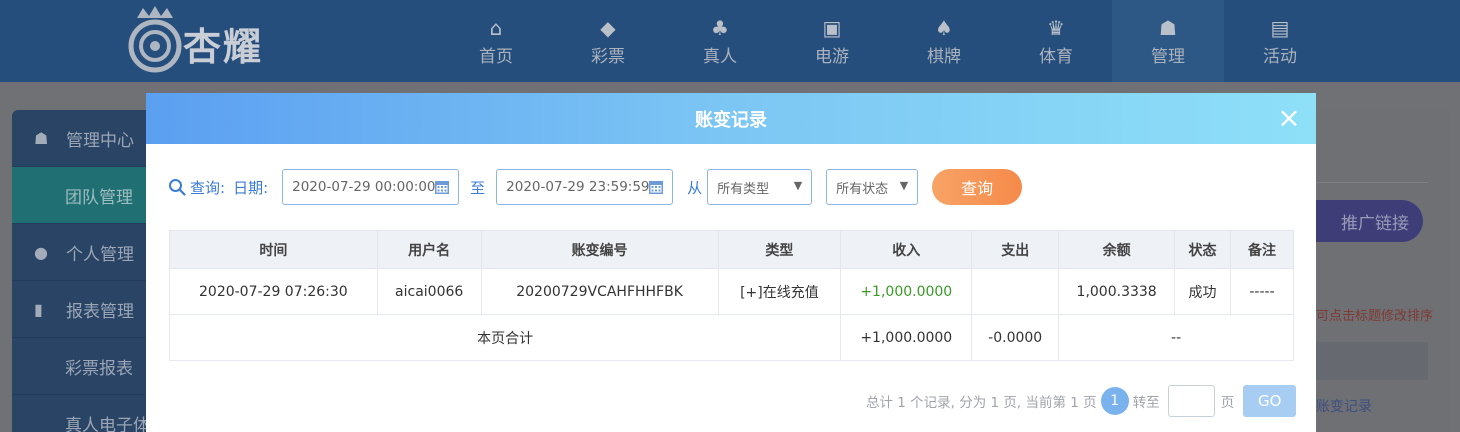  What do you see at coordinates (1146, 403) in the screenshot?
I see `goto-label: 转至` at bounding box center [1146, 403].